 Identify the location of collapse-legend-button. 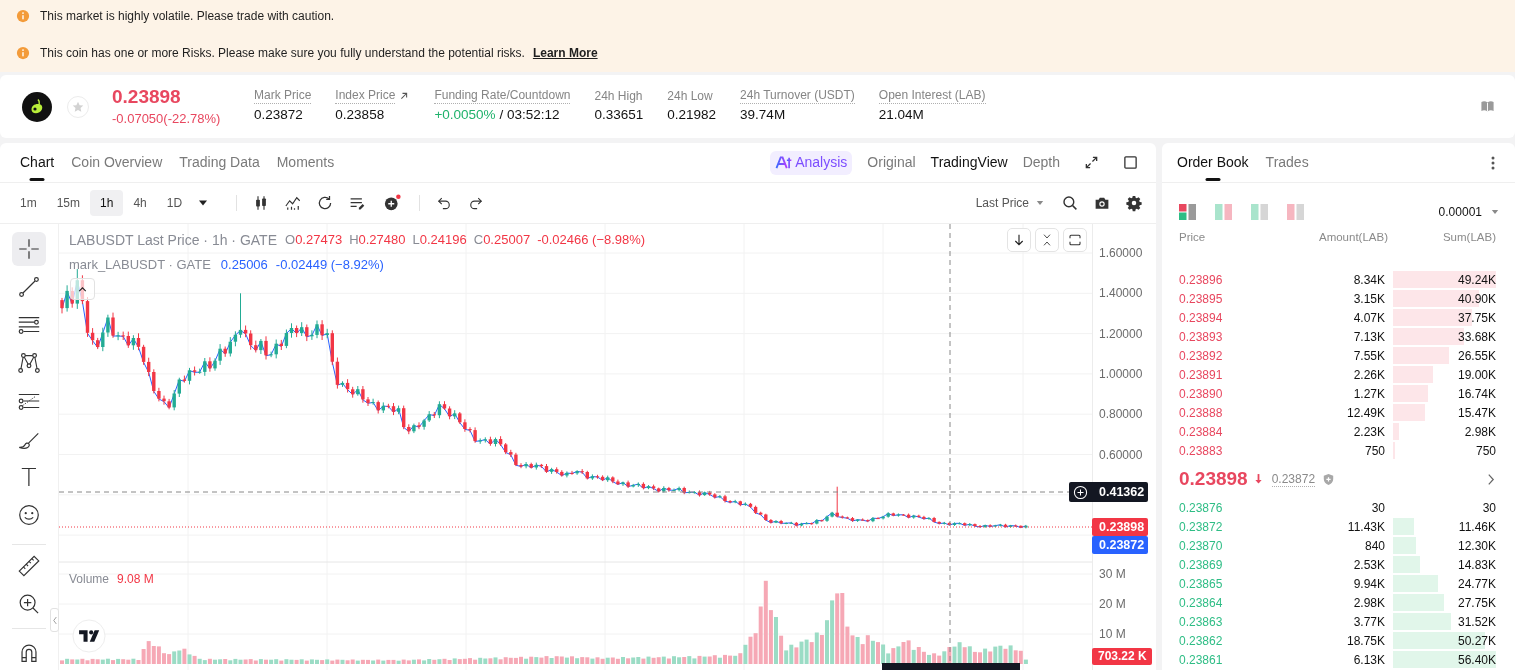
(82, 289).